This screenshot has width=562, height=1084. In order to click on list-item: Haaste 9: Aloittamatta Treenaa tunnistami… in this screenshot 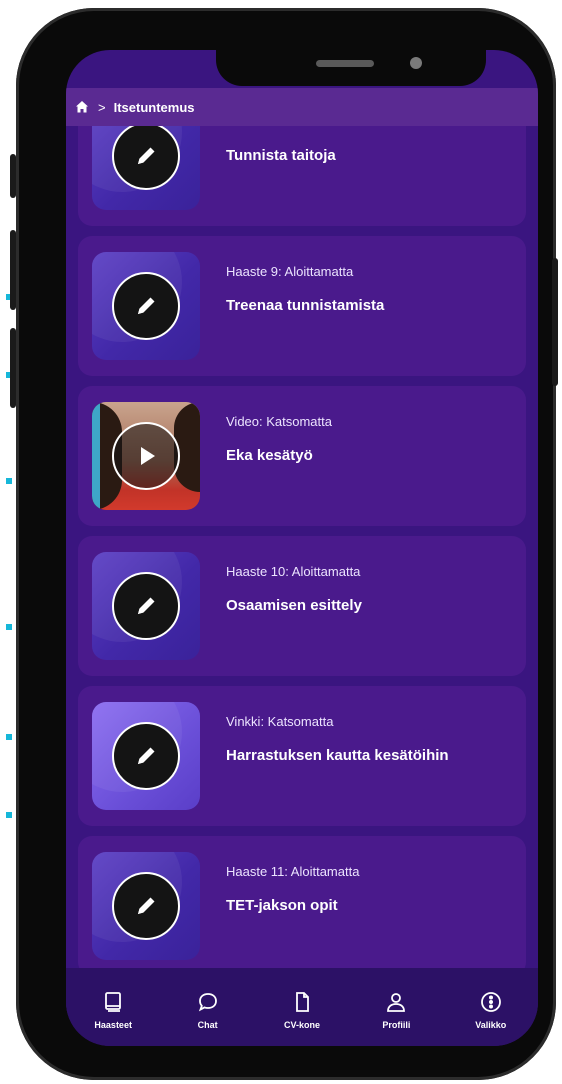, I will do `click(302, 306)`.